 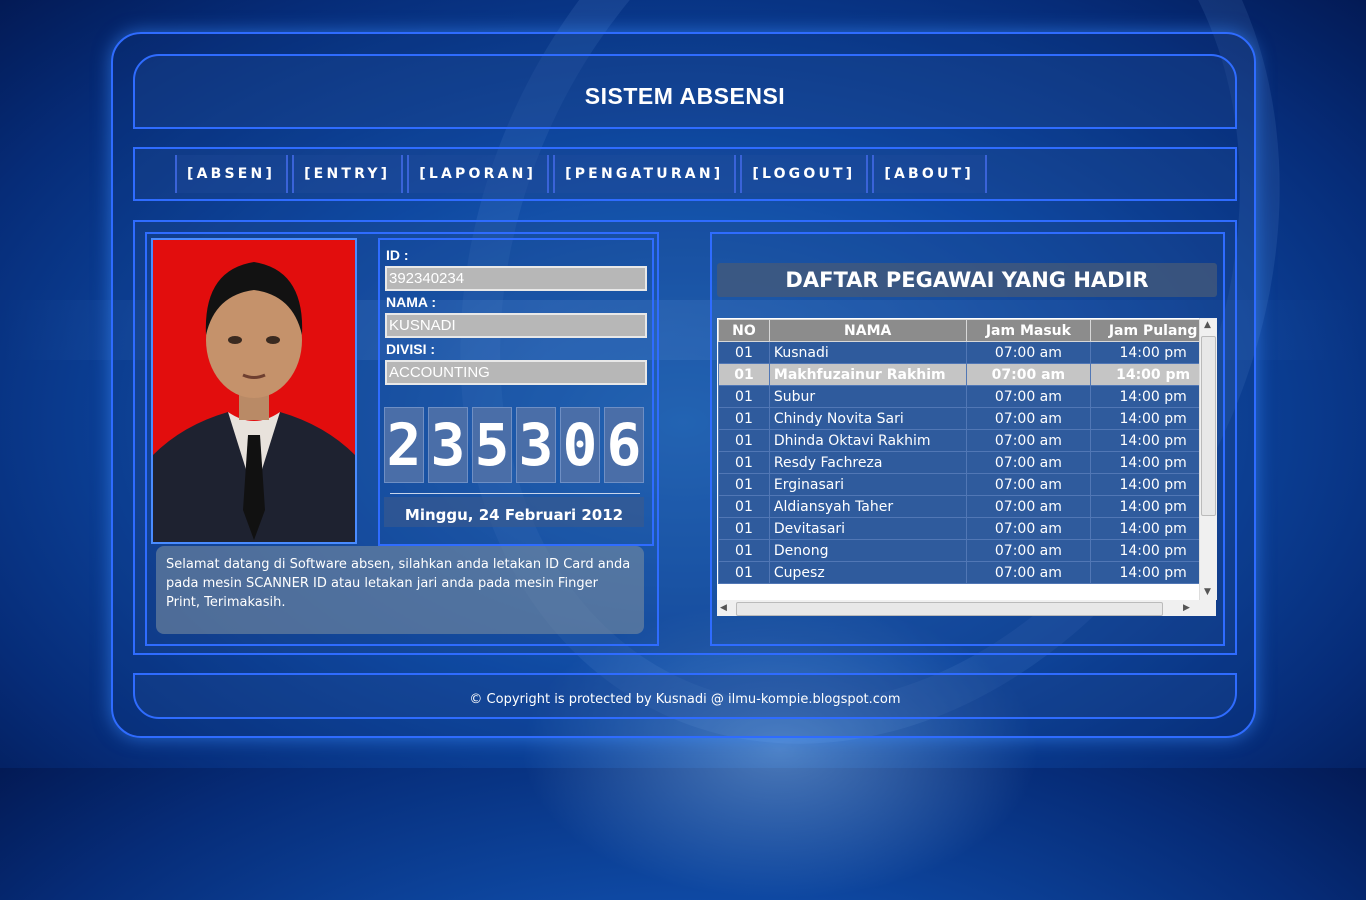 I want to click on current-date: Minggu, 24 Februari 2012, so click(x=514, y=512).